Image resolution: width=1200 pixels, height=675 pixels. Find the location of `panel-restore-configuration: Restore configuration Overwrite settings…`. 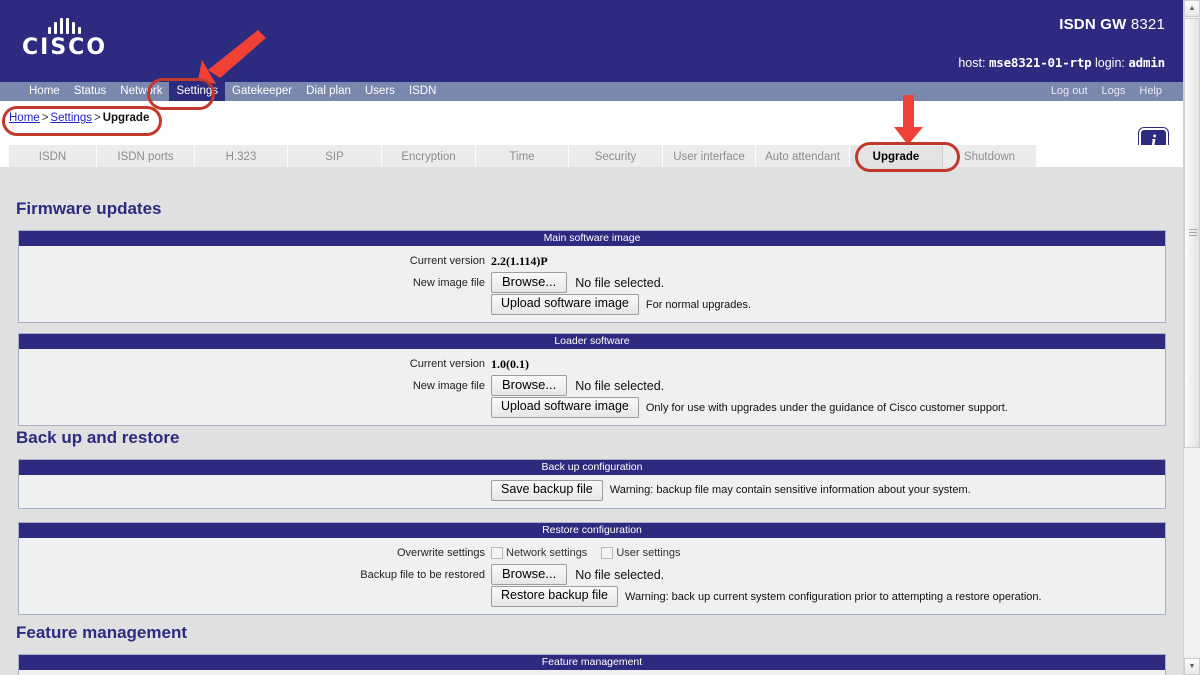

panel-restore-configuration: Restore configuration Overwrite settings… is located at coordinates (592, 569).